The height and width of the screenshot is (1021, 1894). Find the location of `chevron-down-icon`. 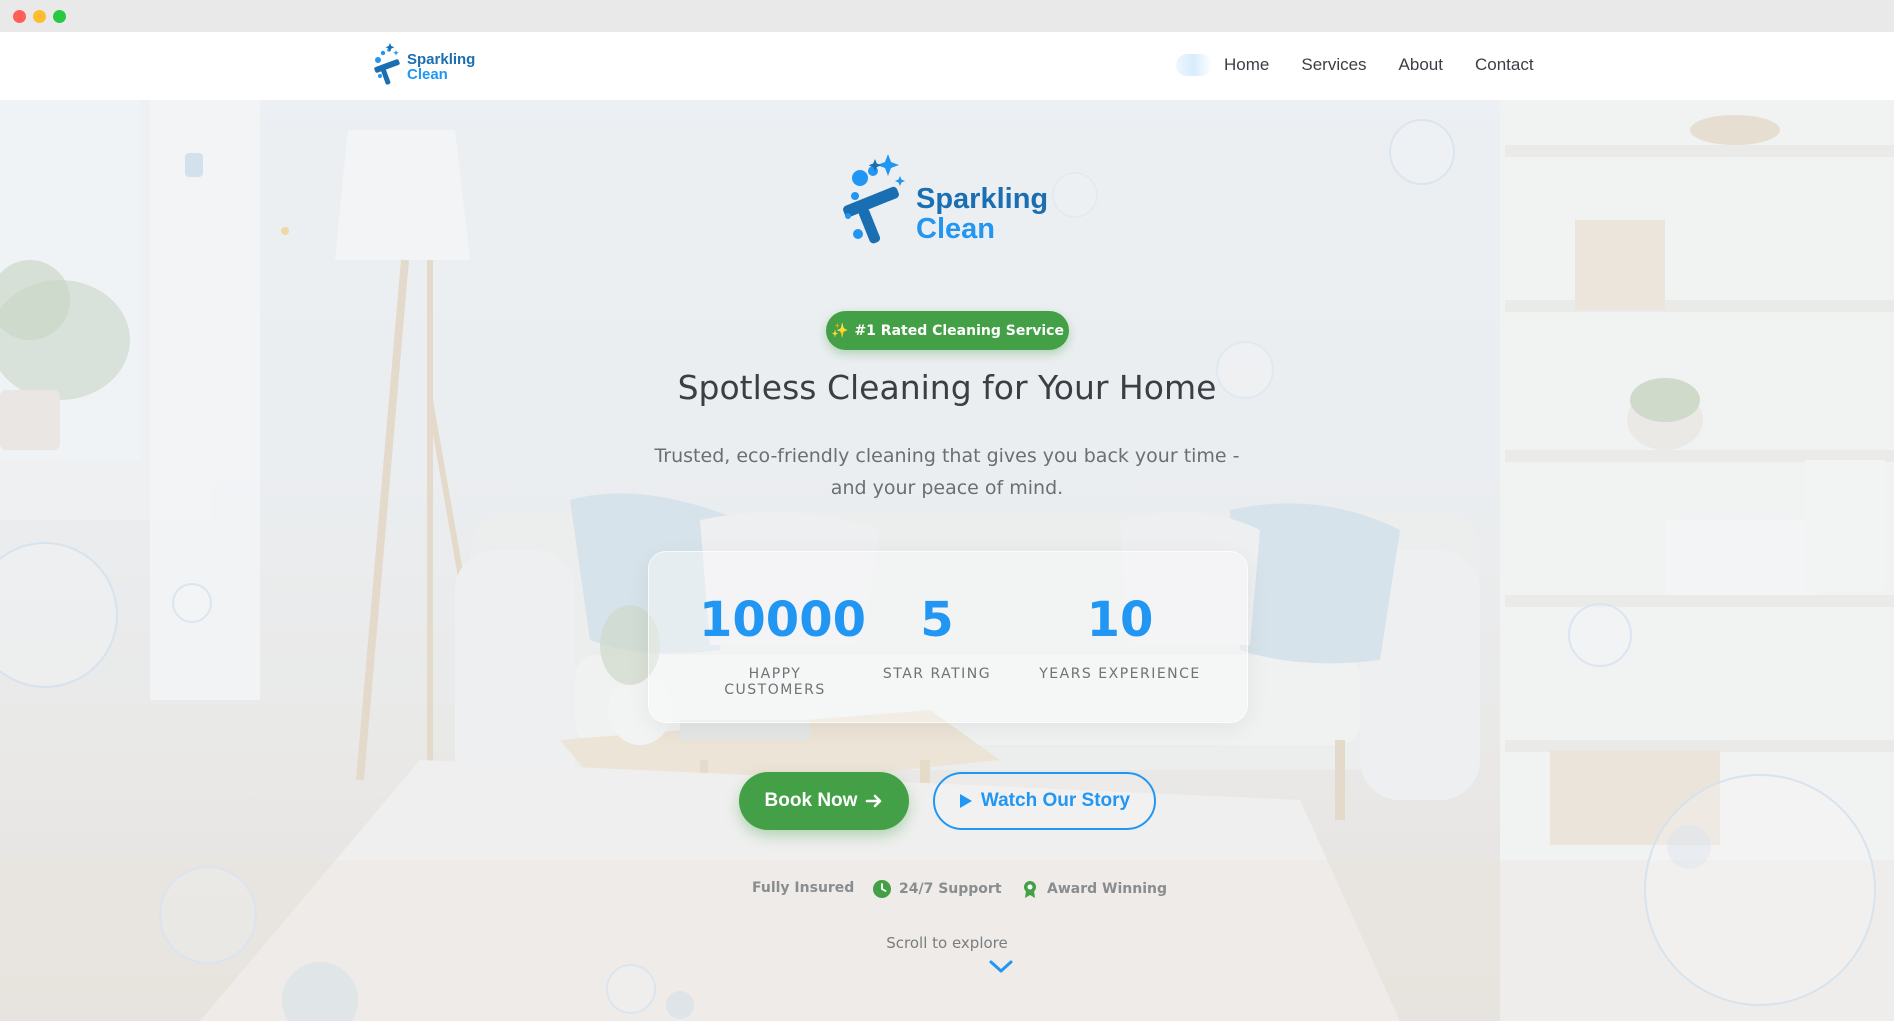

chevron-down-icon is located at coordinates (1001, 967).